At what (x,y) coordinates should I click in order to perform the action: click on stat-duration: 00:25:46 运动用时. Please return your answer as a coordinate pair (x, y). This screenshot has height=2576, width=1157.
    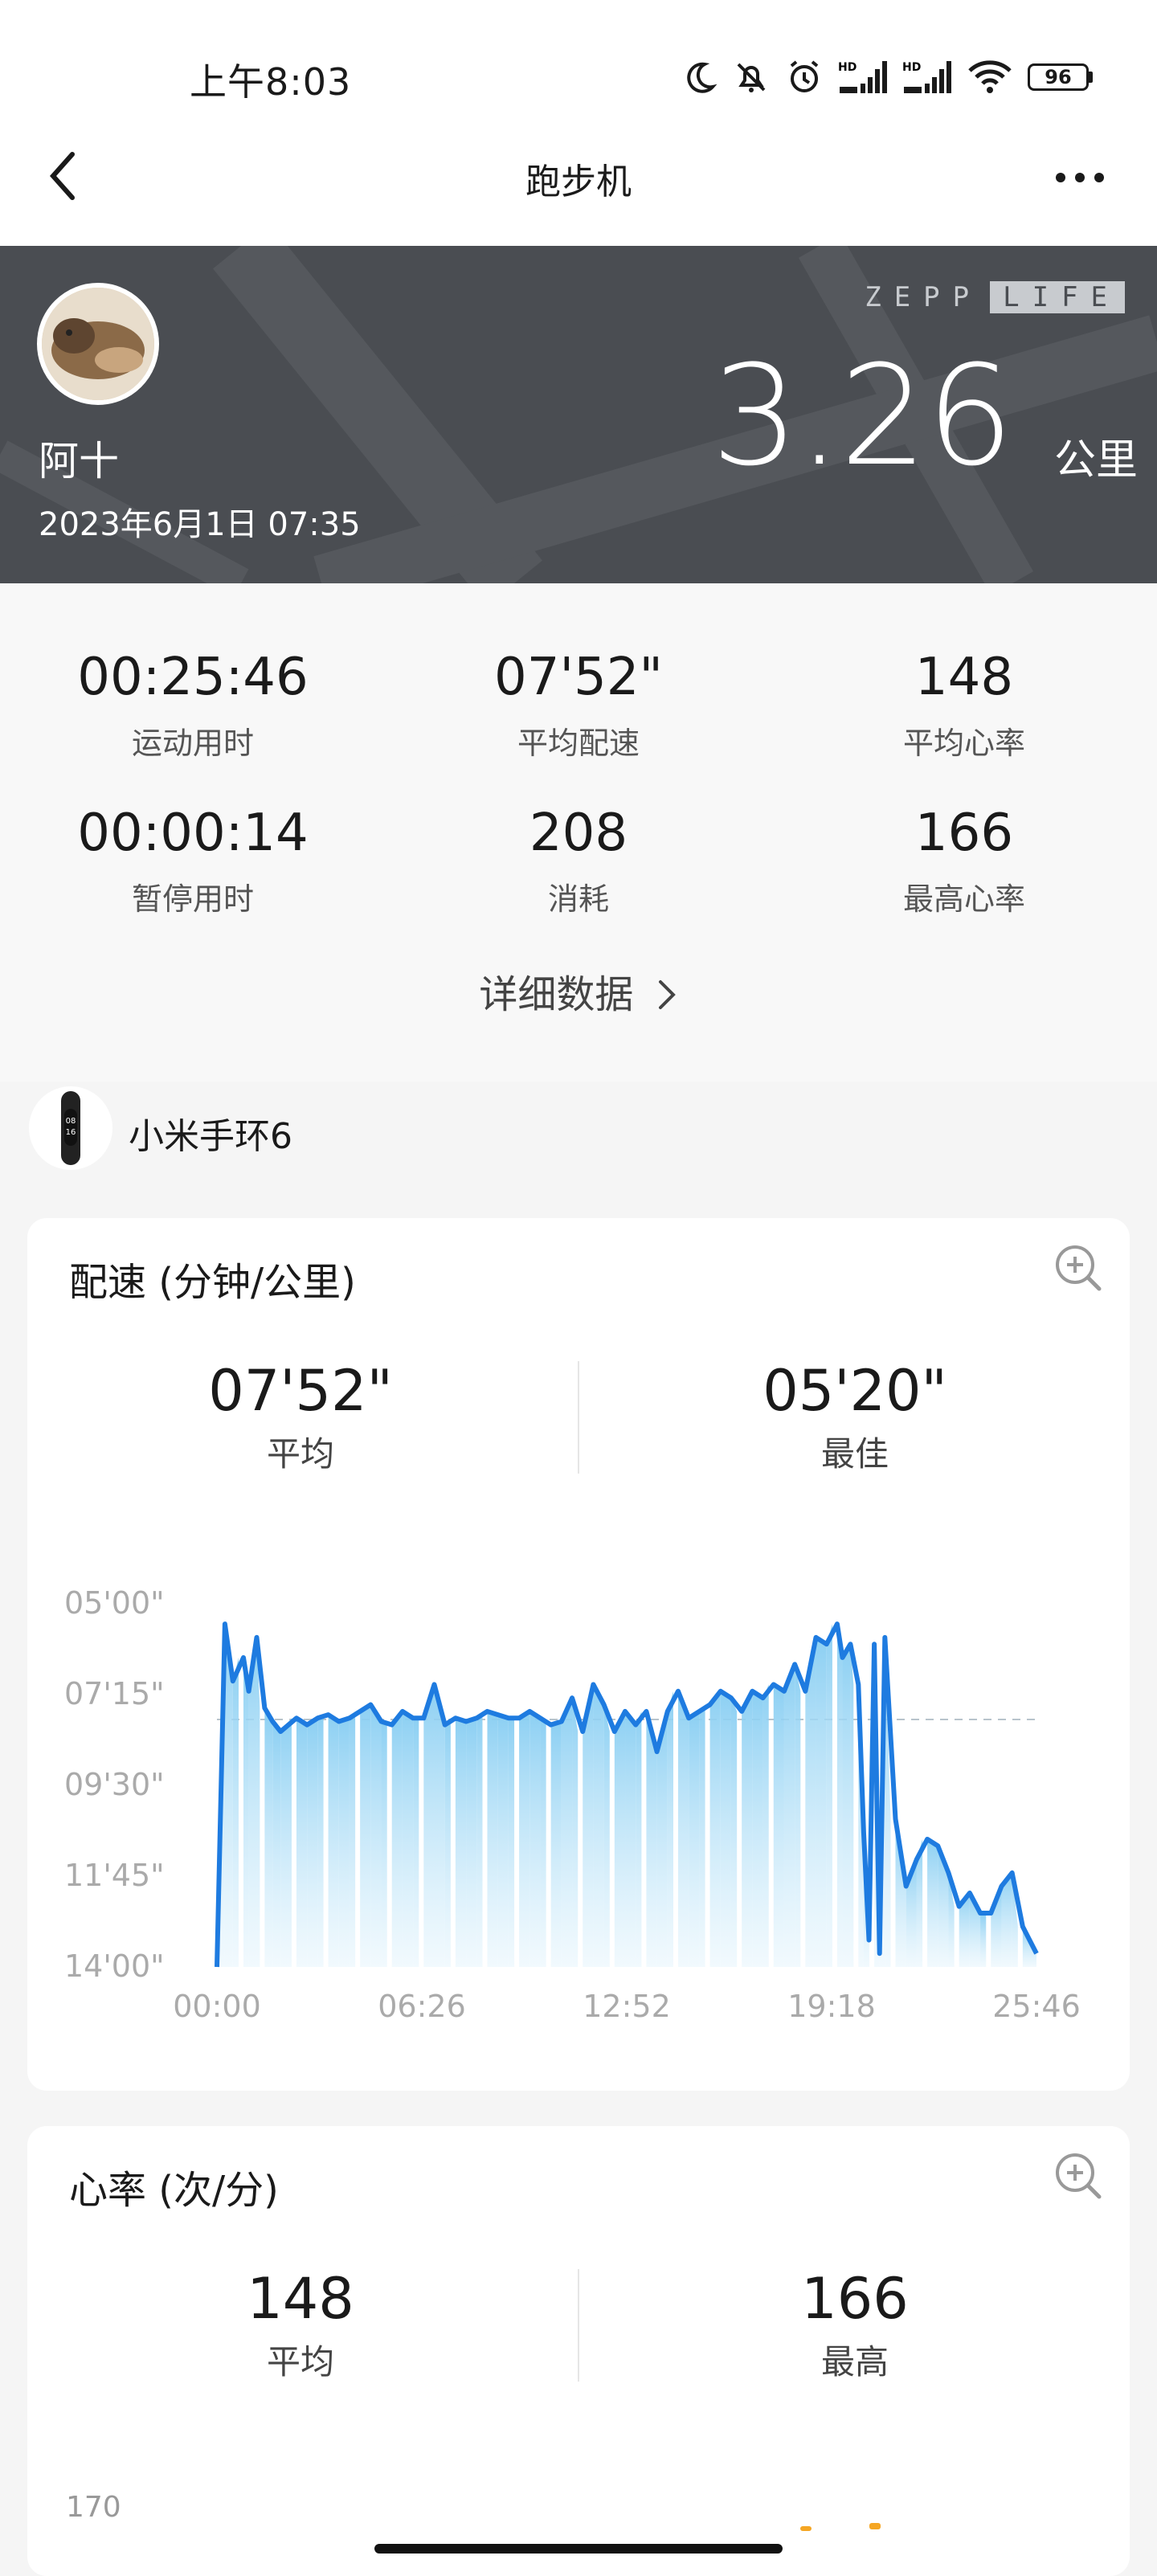
    Looking at the image, I should click on (193, 705).